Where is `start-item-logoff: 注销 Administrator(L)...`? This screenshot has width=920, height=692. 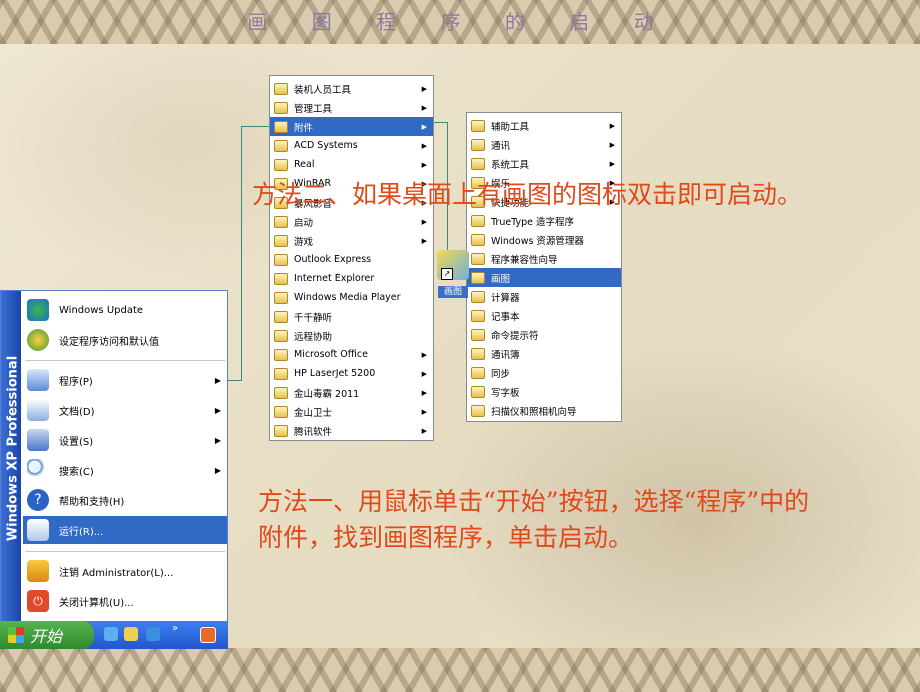
start-item-logoff: 注销 Administrator(L)... is located at coordinates (125, 571).